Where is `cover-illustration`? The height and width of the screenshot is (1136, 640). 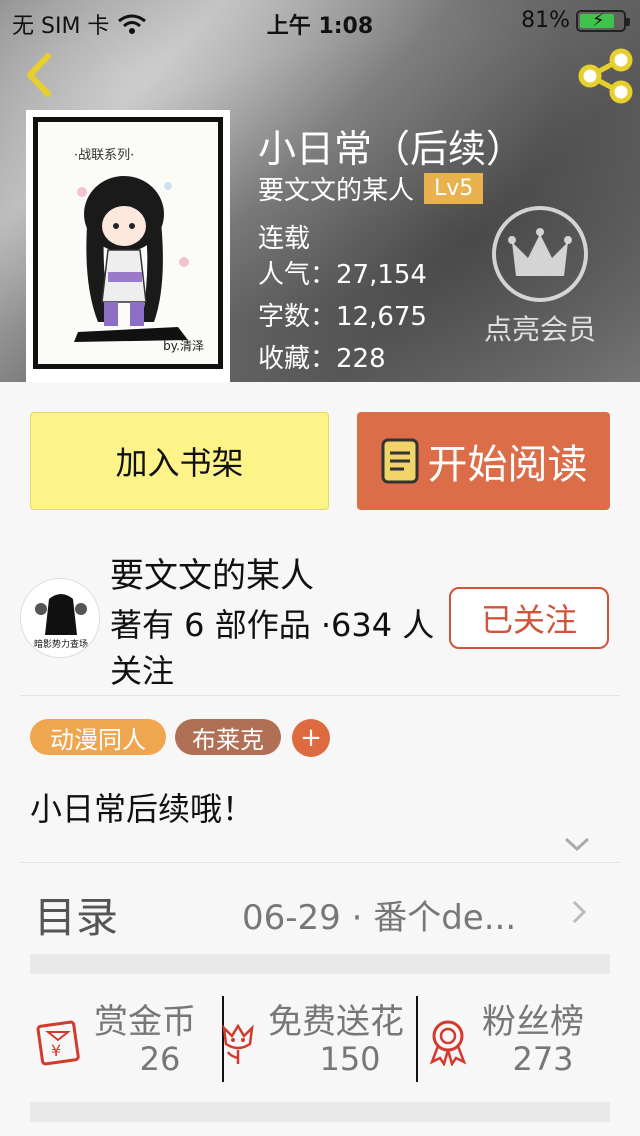
cover-illustration is located at coordinates (131, 259).